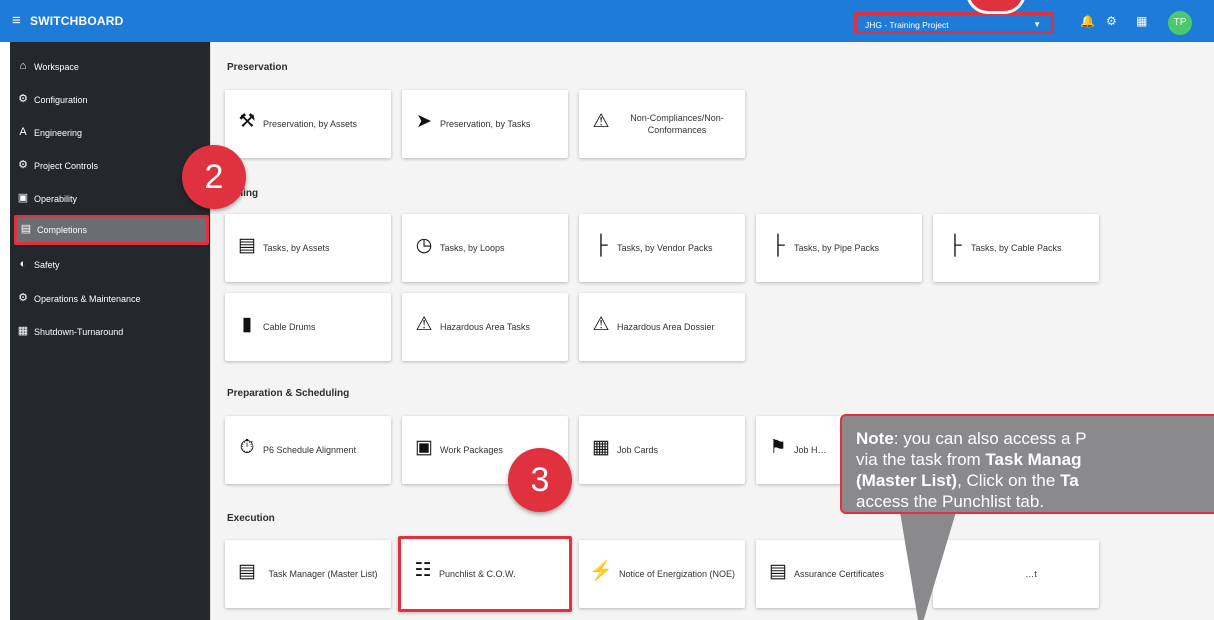  I want to click on tile-label: Tasks, by Vendor Packs, so click(665, 248).